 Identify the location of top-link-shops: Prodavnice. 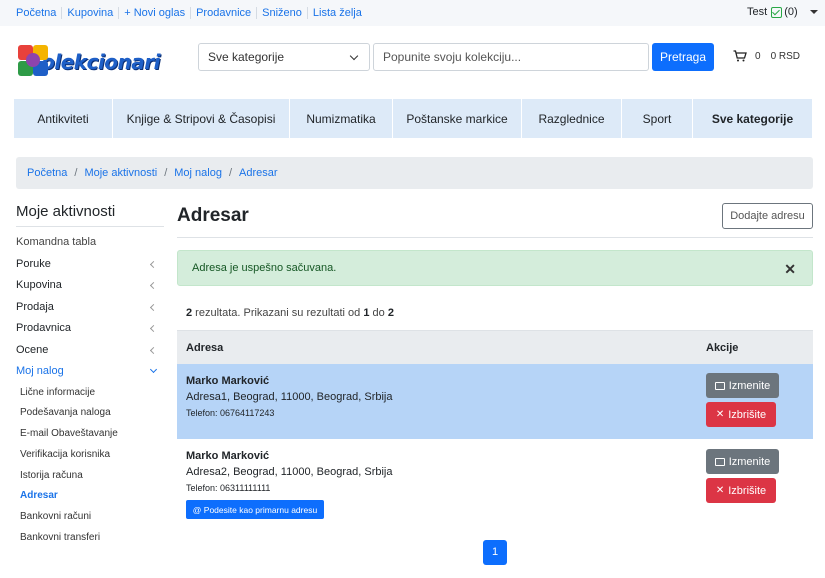
(223, 13).